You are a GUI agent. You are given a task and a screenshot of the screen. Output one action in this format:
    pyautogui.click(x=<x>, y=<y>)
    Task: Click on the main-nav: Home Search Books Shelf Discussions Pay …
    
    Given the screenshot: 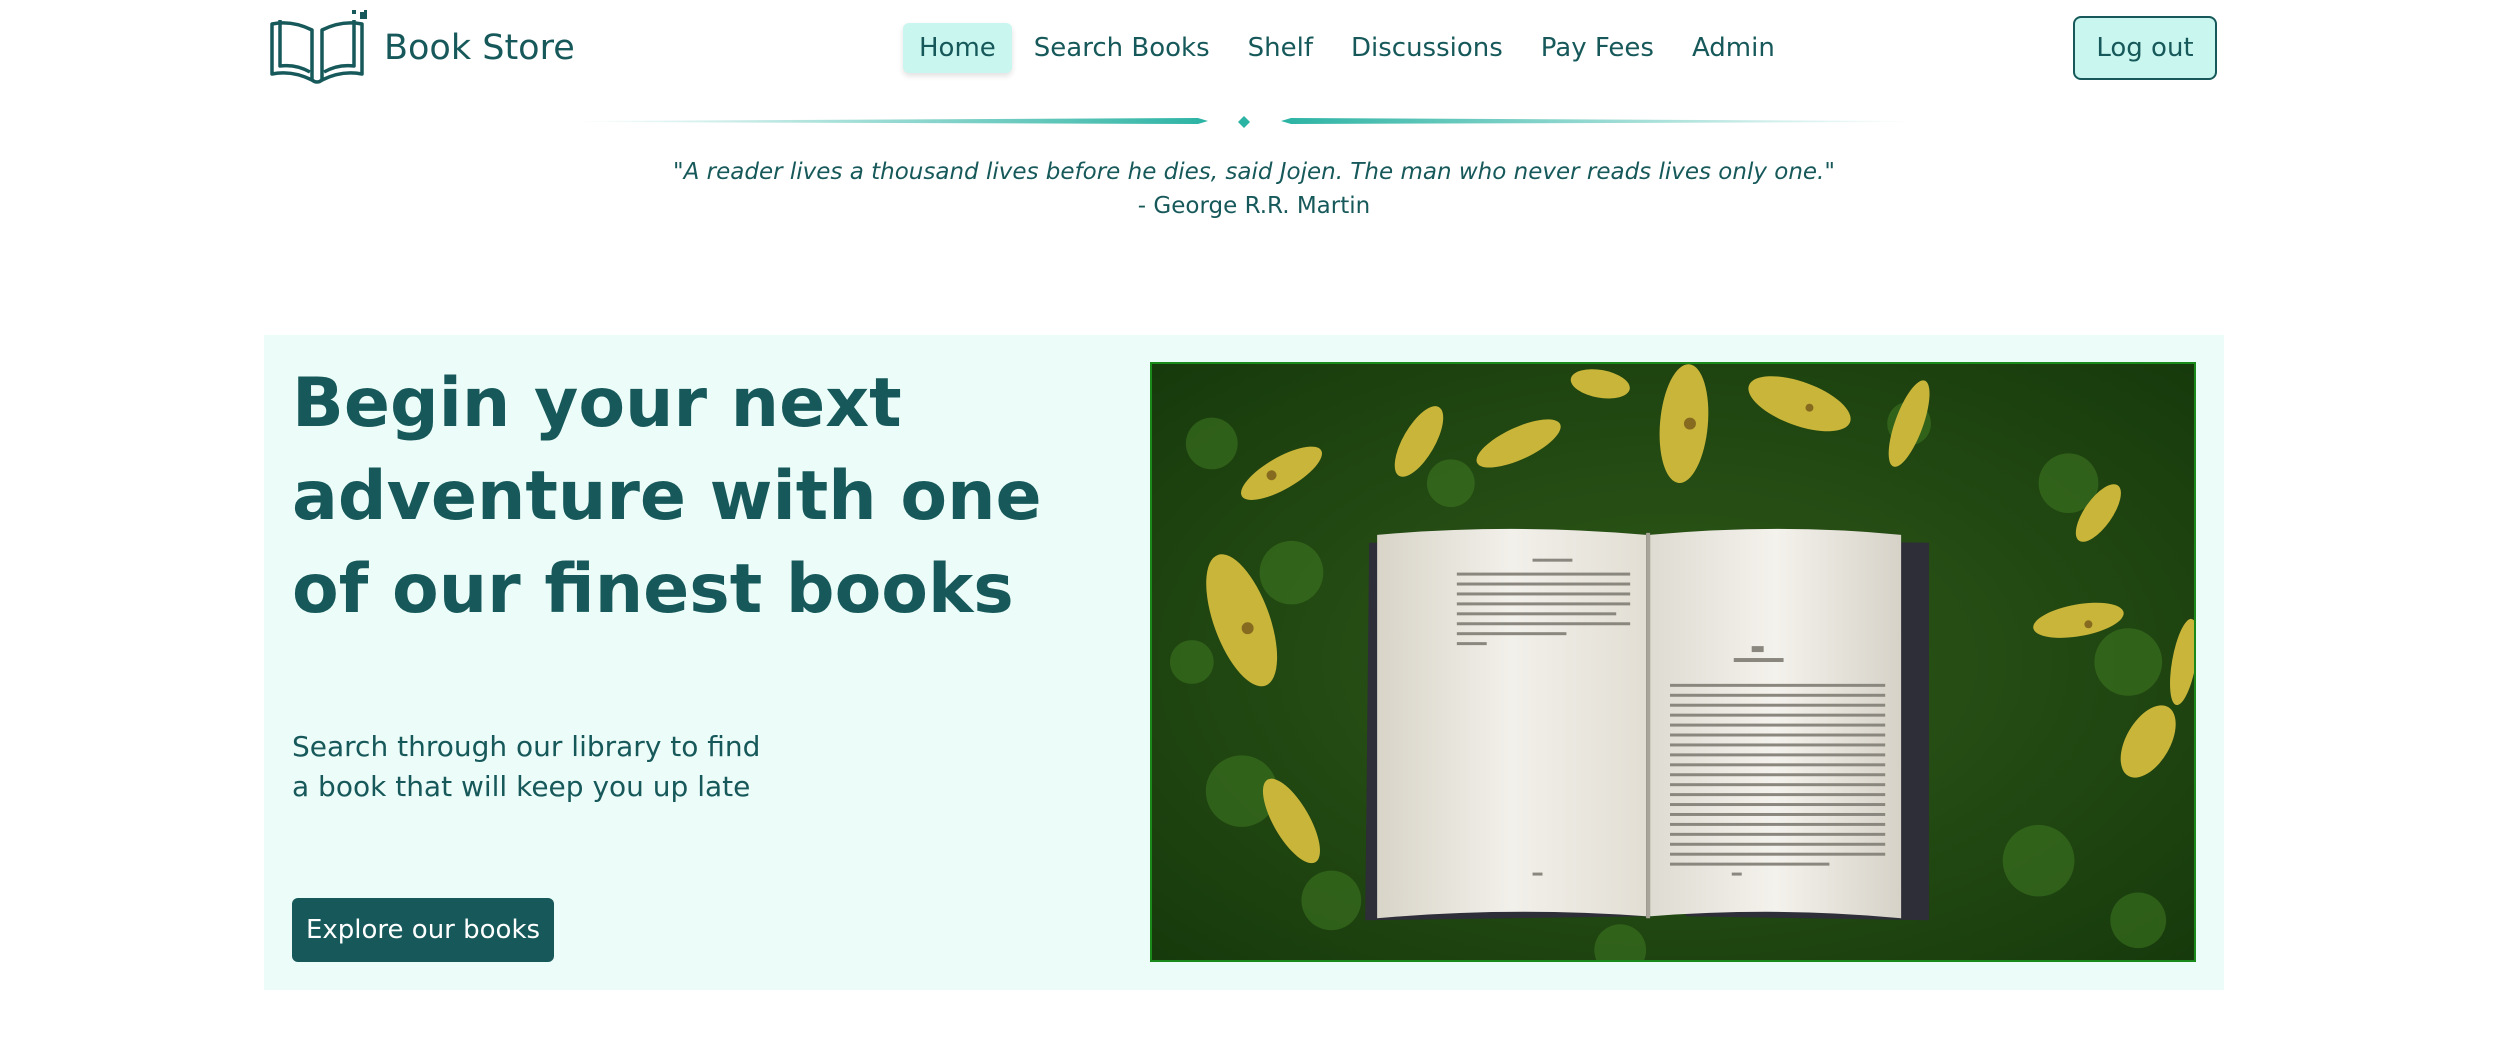 What is the action you would take?
    pyautogui.click(x=1350, y=48)
    